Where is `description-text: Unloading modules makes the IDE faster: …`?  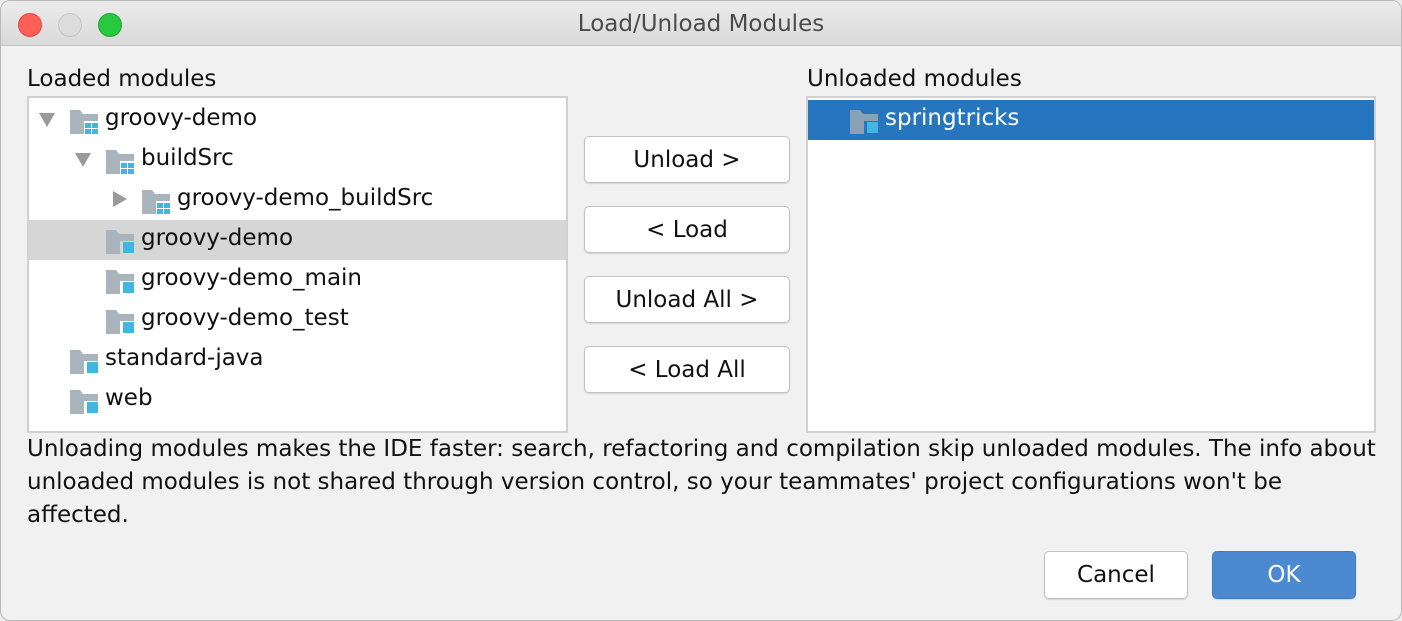 description-text: Unloading modules makes the IDE faster: … is located at coordinates (701, 482).